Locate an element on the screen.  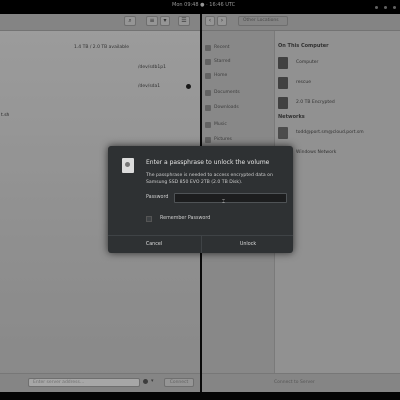
remember-password-label: Remember Password is located at coordinates (185, 218).